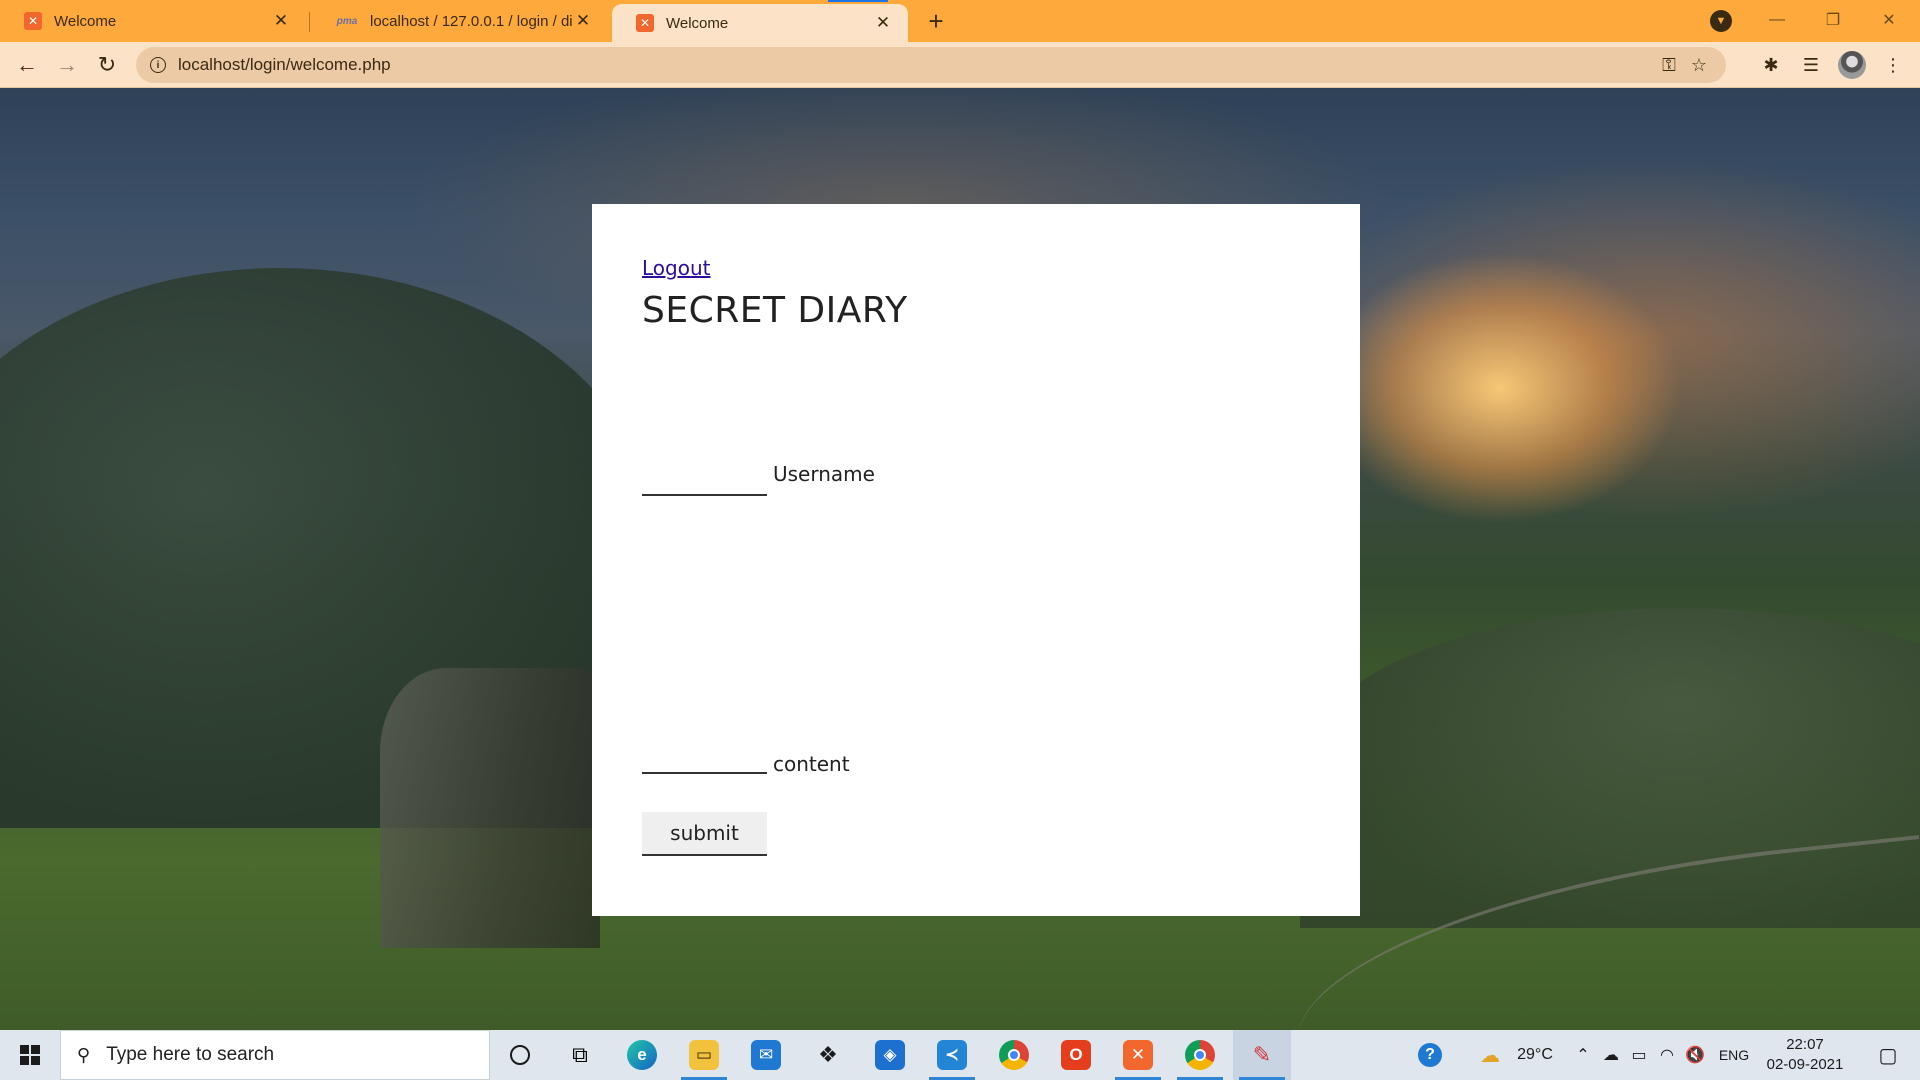 This screenshot has width=1920, height=1080. I want to click on tab-welcome-1: ✕ Welcome ✕, so click(153, 21).